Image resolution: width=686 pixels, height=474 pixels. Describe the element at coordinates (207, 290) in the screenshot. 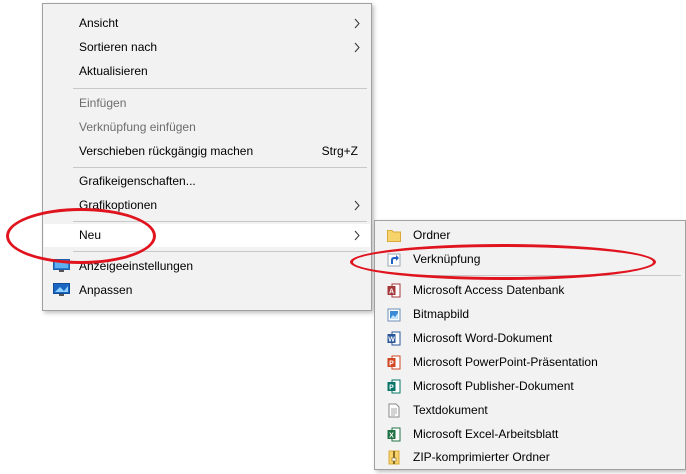

I see `menu-item-anpassen: Anpassen` at that location.